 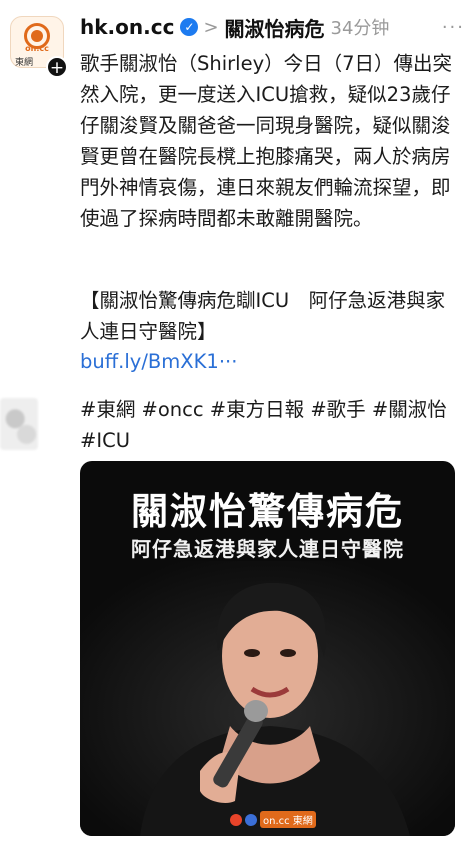 What do you see at coordinates (236, 819) in the screenshot?
I see `facebook-icon` at bounding box center [236, 819].